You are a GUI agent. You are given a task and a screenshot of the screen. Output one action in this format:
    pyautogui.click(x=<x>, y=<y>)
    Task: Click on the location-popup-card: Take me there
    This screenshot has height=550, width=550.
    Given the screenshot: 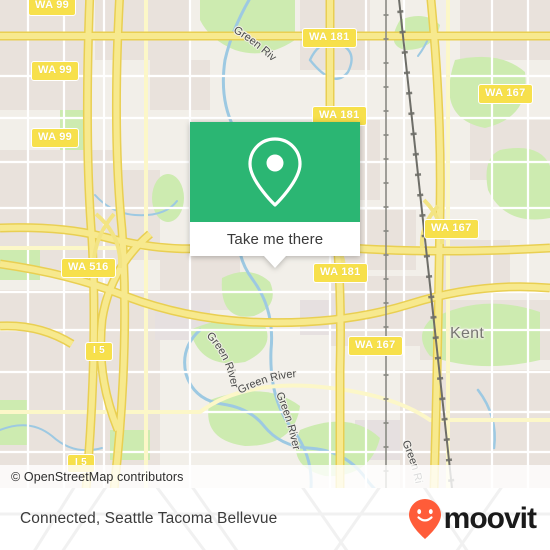 What is the action you would take?
    pyautogui.click(x=275, y=195)
    